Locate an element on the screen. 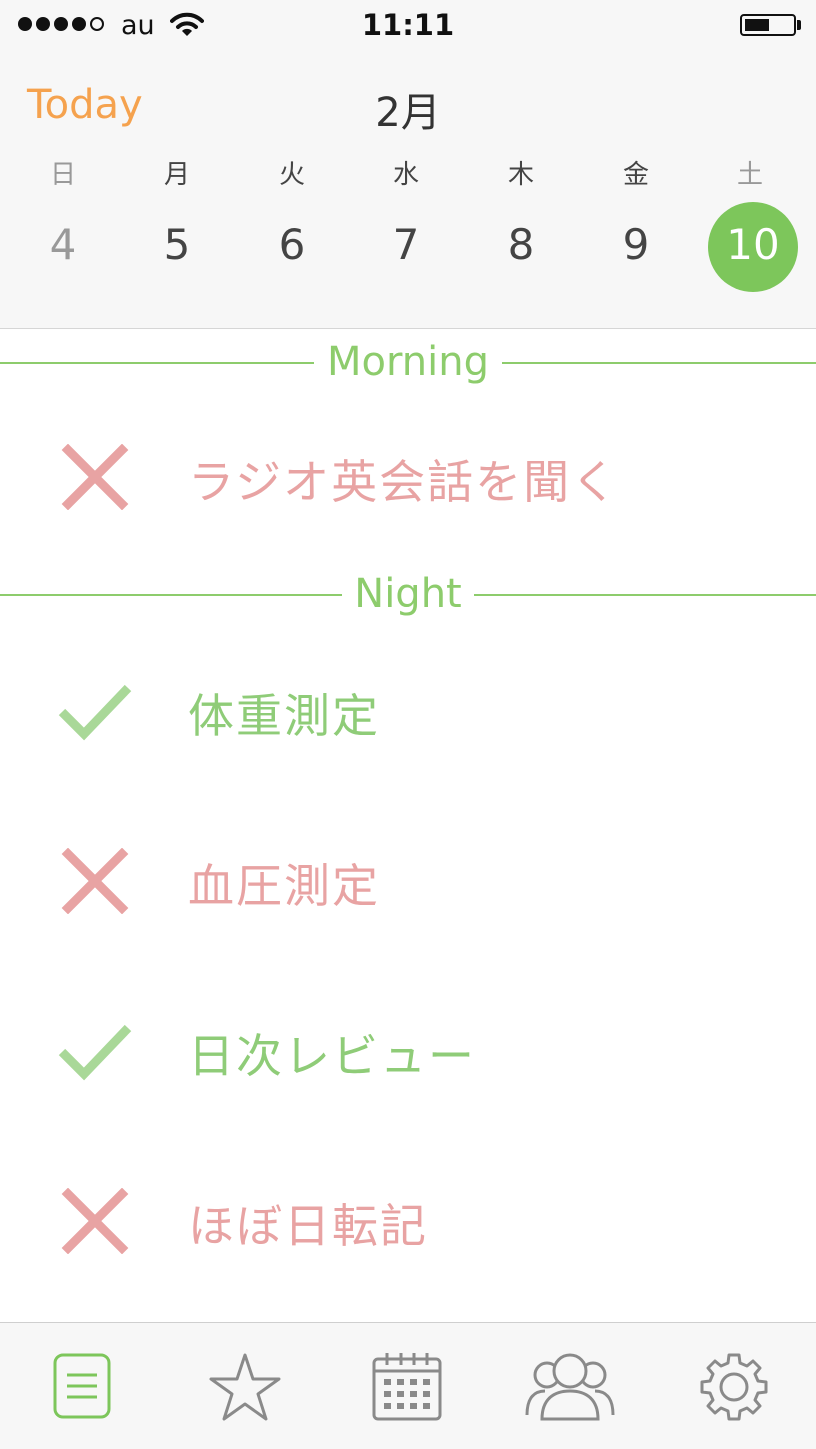 The width and height of the screenshot is (816, 1449). task-row: ほぼ日転記 is located at coordinates (408, 1218).